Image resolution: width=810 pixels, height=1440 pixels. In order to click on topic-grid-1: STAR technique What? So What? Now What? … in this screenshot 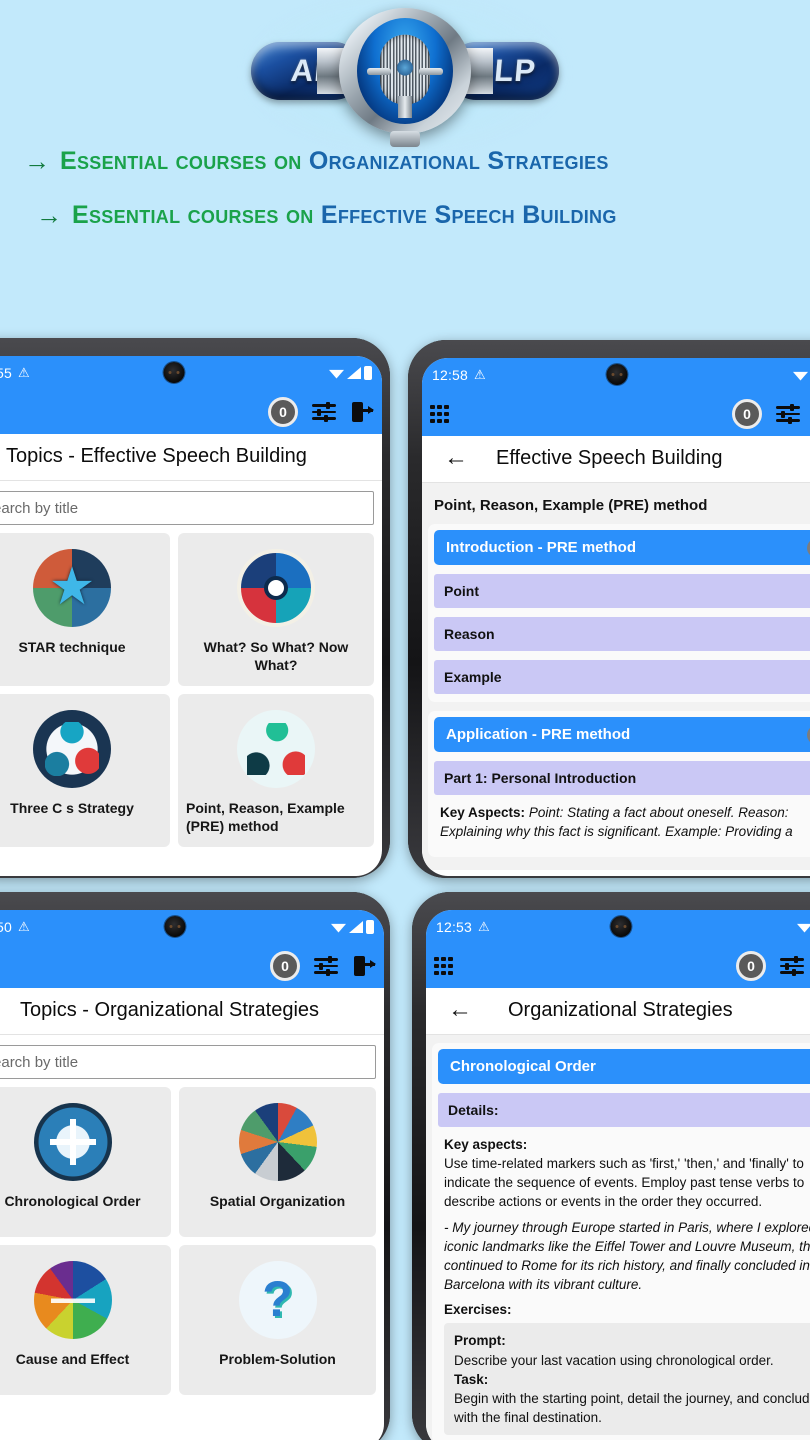, I will do `click(191, 690)`.